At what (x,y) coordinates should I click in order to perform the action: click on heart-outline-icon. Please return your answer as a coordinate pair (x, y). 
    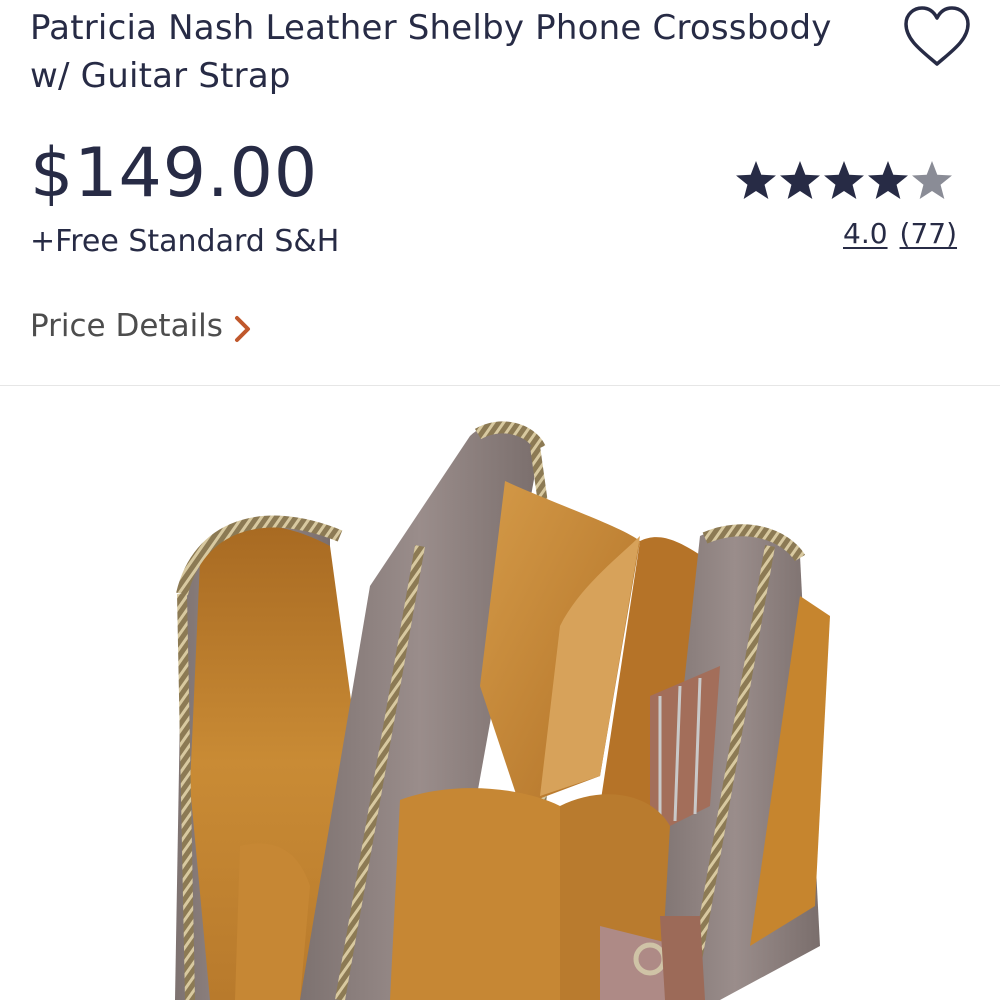
    Looking at the image, I should click on (937, 36).